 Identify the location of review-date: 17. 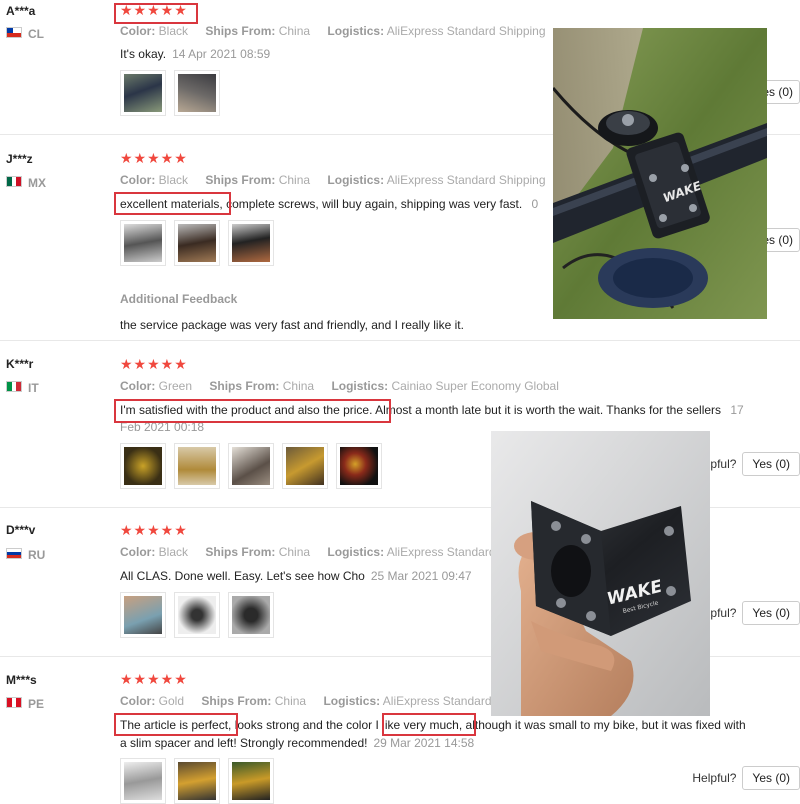
(737, 410).